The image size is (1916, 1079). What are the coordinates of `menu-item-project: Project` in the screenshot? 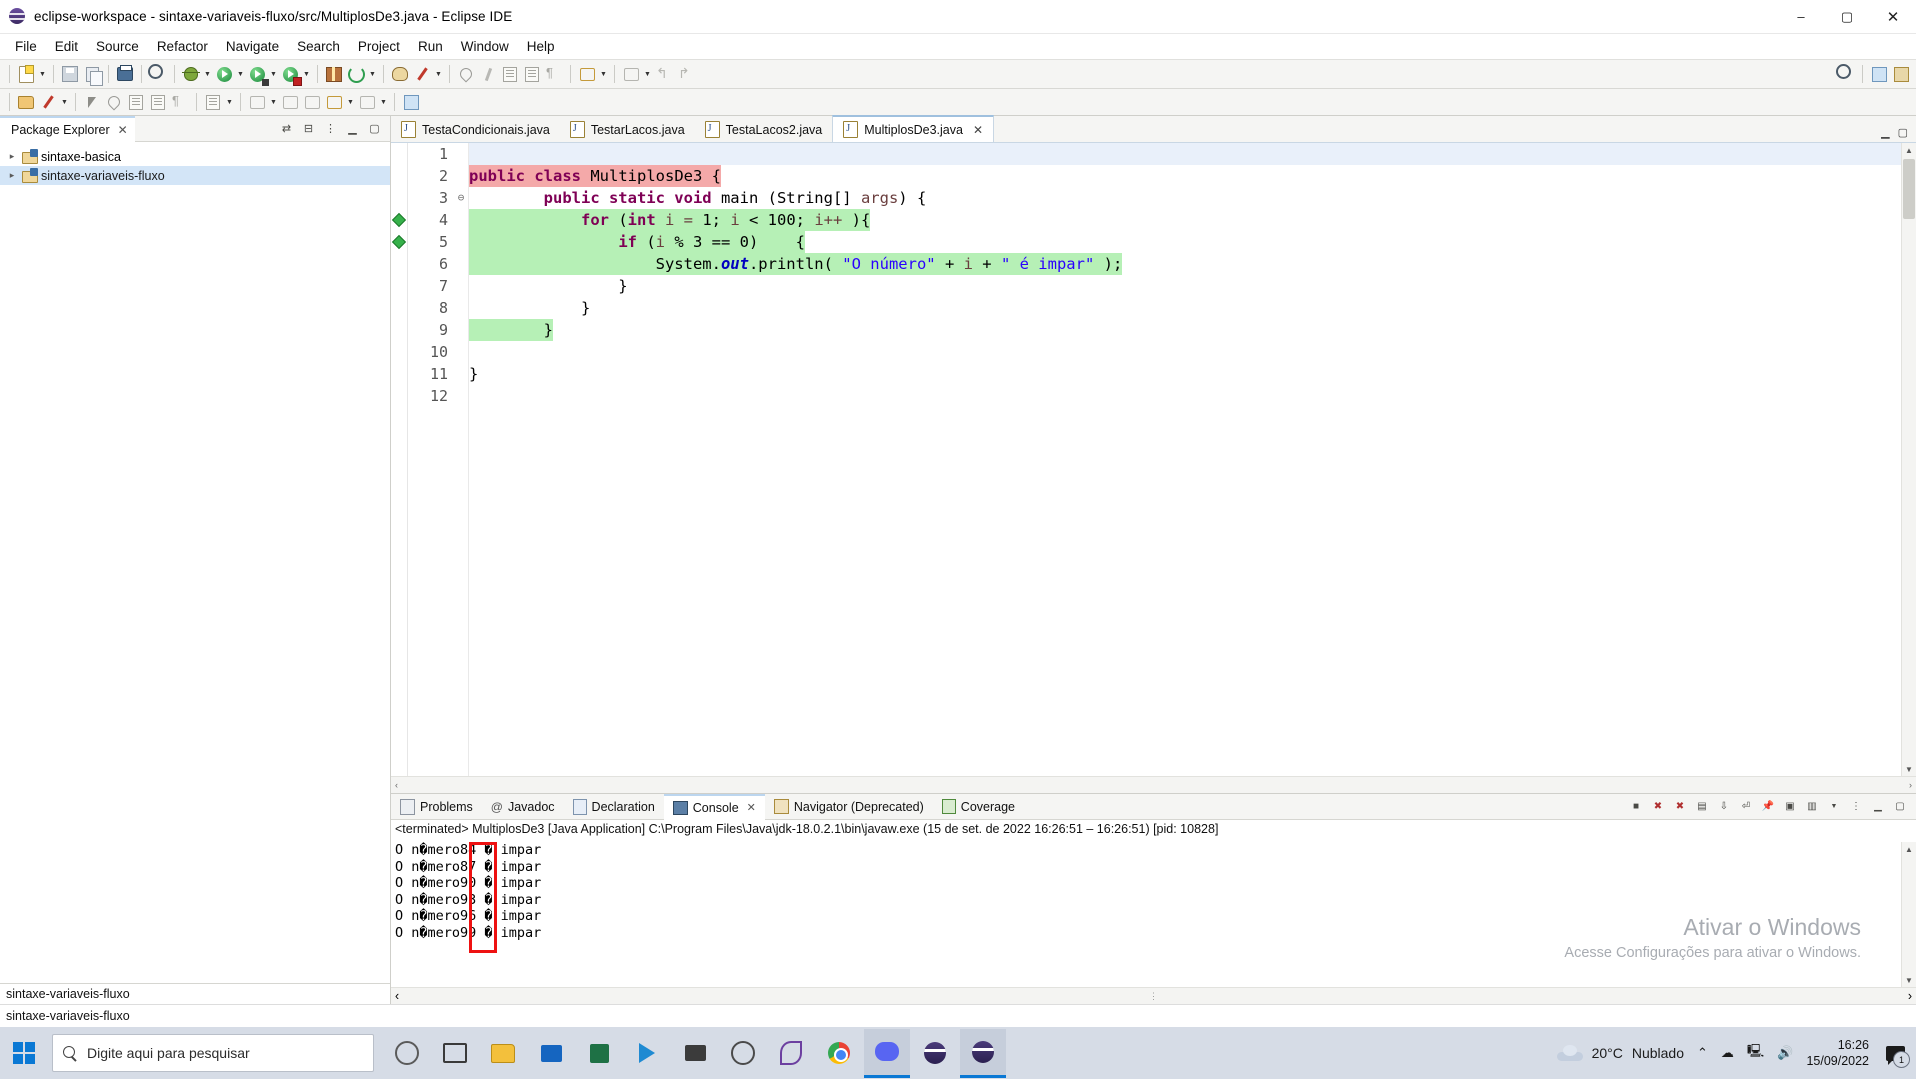 It's located at (379, 46).